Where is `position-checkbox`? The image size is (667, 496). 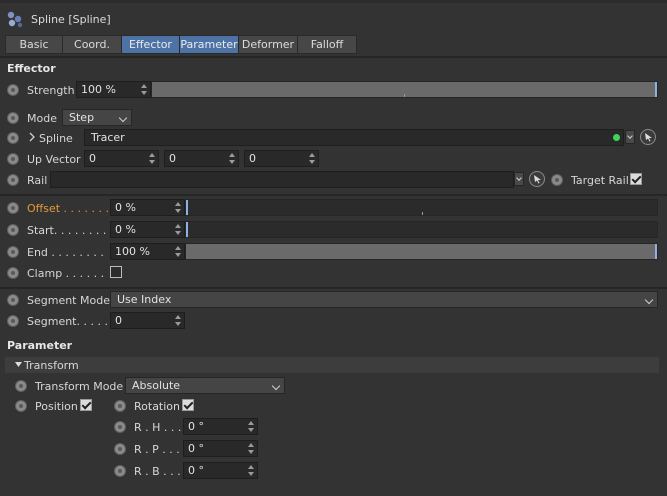
position-checkbox is located at coordinates (86, 405).